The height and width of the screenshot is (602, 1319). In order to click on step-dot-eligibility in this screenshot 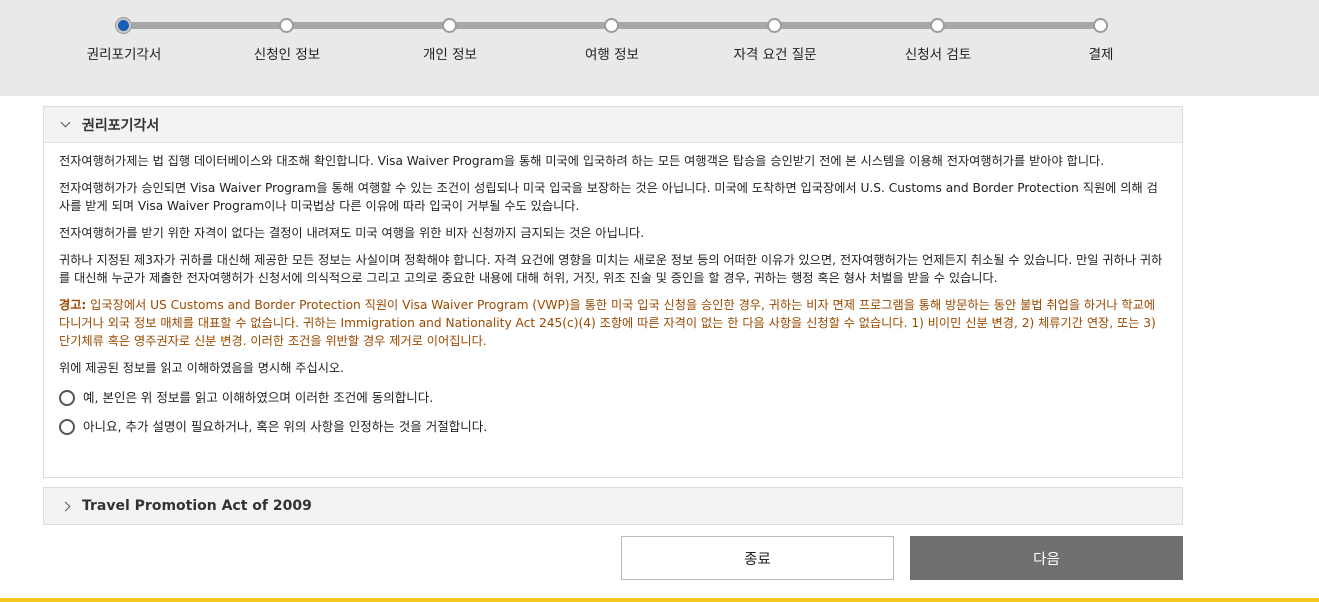, I will do `click(774, 25)`.